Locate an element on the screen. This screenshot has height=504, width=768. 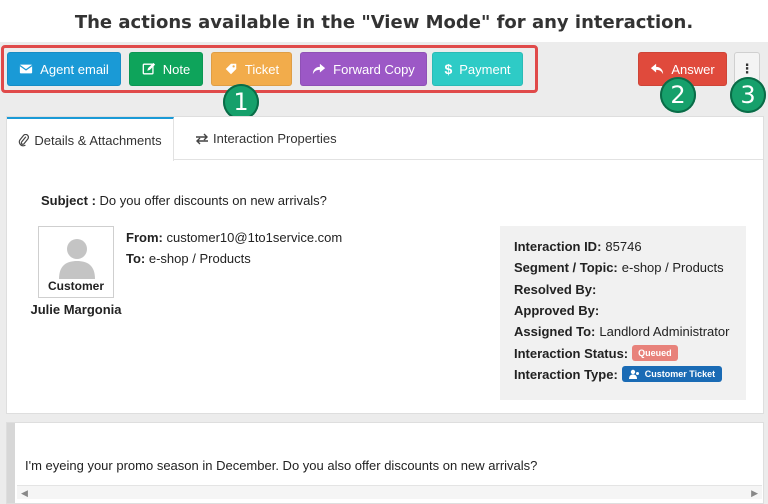
property-label: Segment / Topic: is located at coordinates (566, 268).